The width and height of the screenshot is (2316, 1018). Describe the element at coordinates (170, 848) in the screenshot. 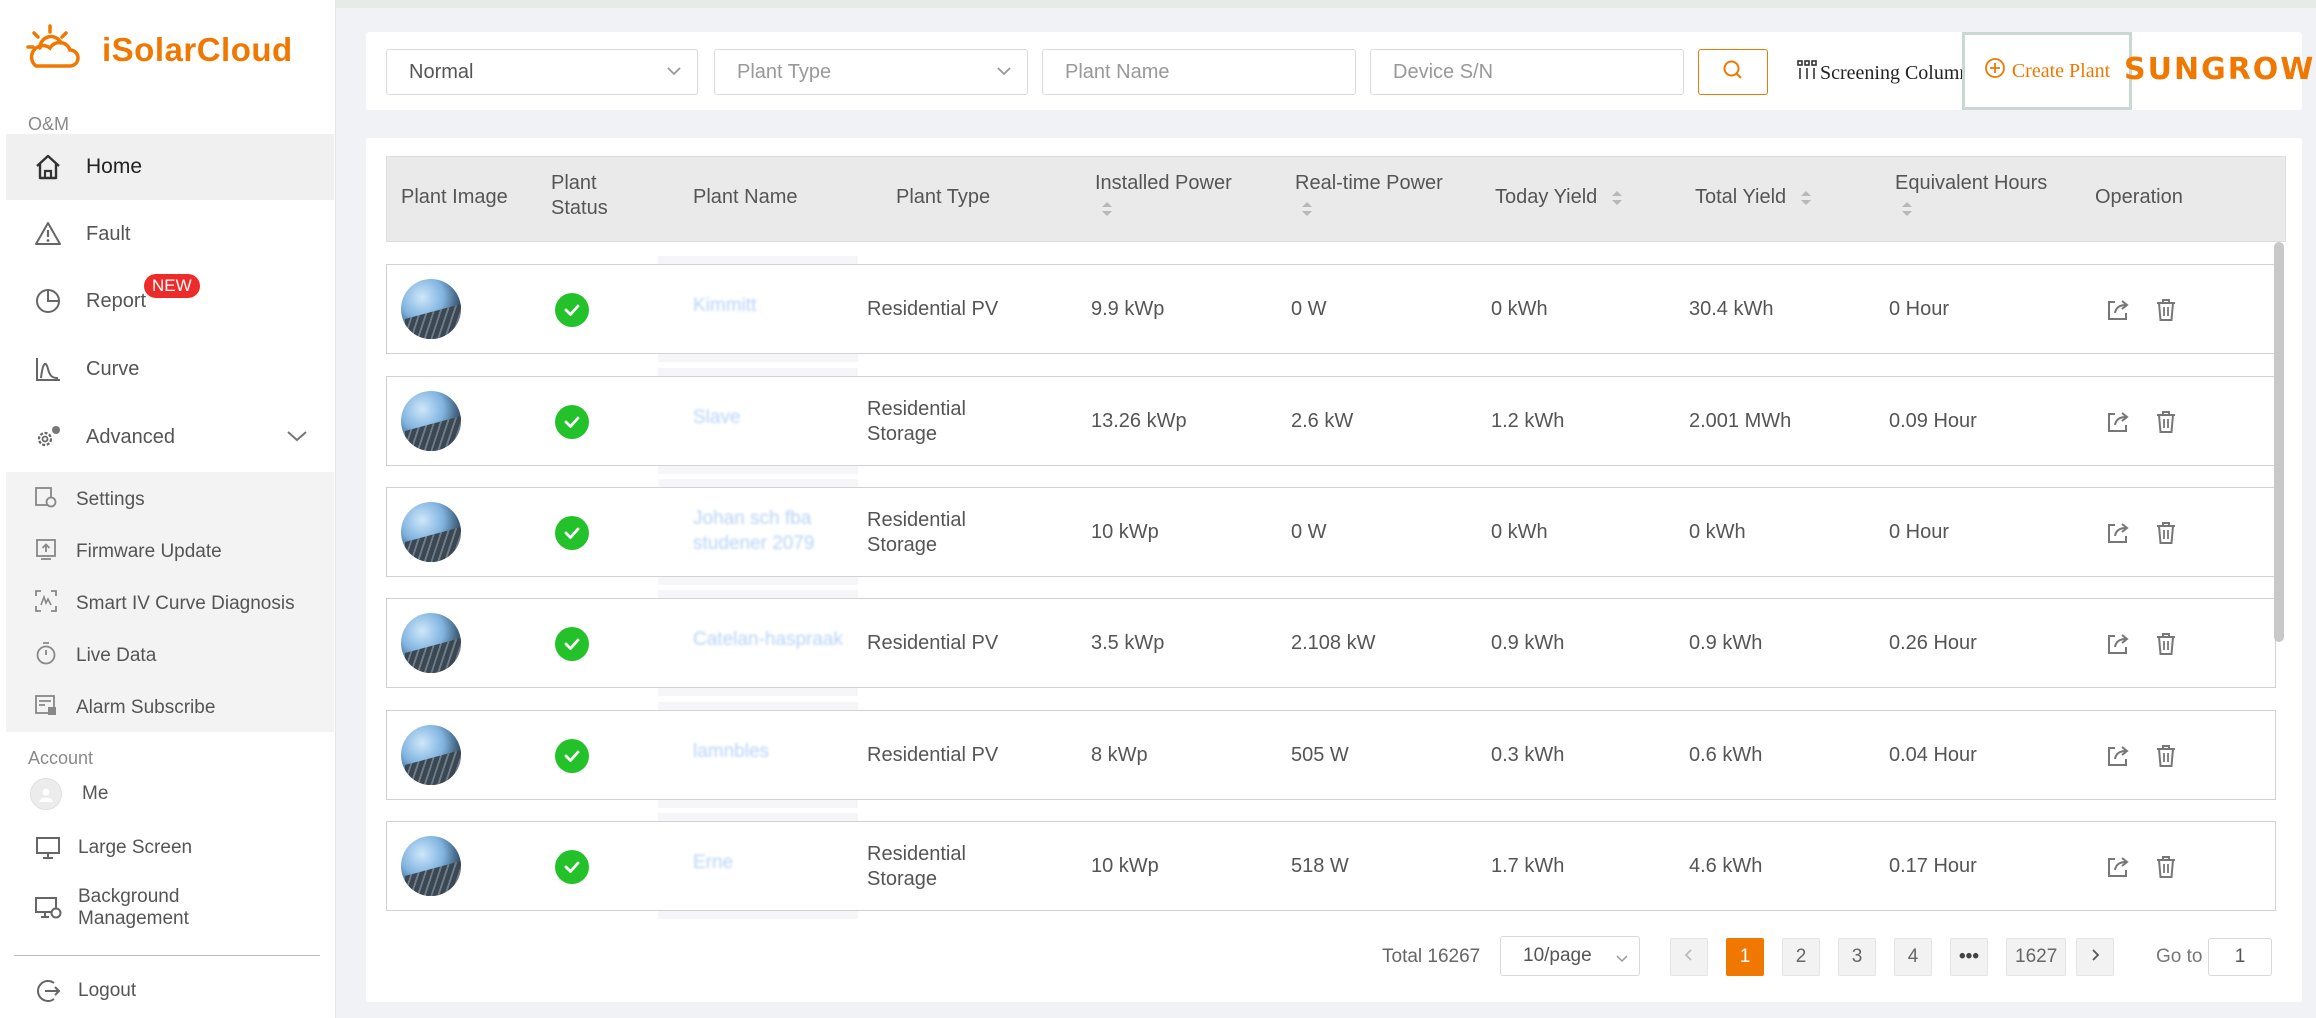

I see `nav-large-screen: Large Screen` at that location.